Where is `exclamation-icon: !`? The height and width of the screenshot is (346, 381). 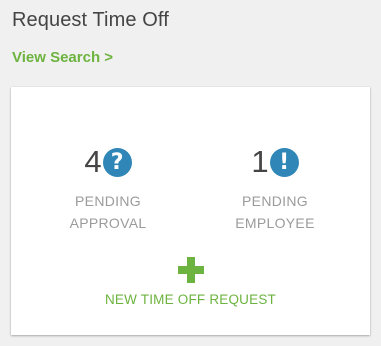
exclamation-icon: ! is located at coordinates (284, 162).